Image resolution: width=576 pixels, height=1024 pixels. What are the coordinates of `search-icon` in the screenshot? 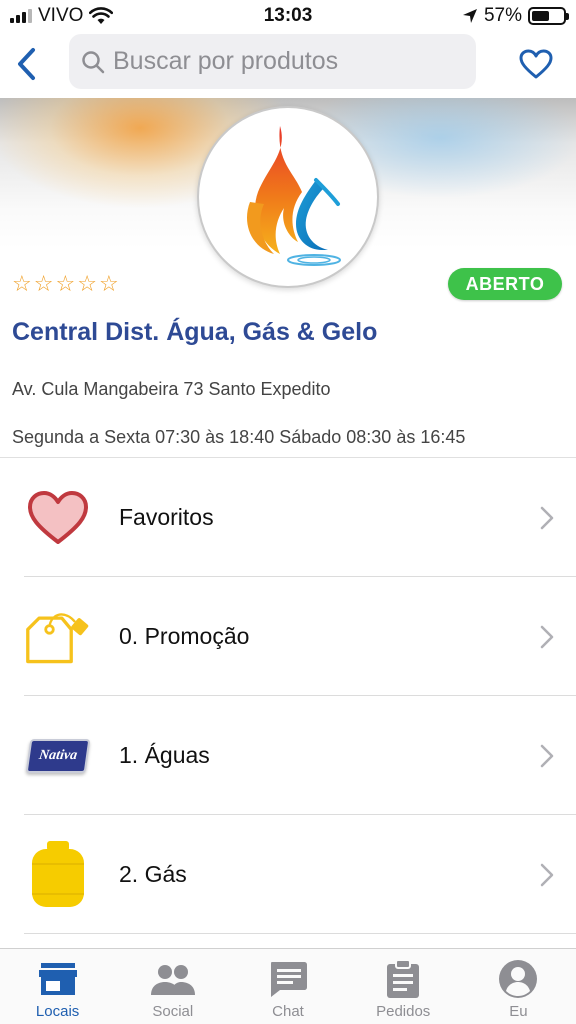 It's located at (93, 61).